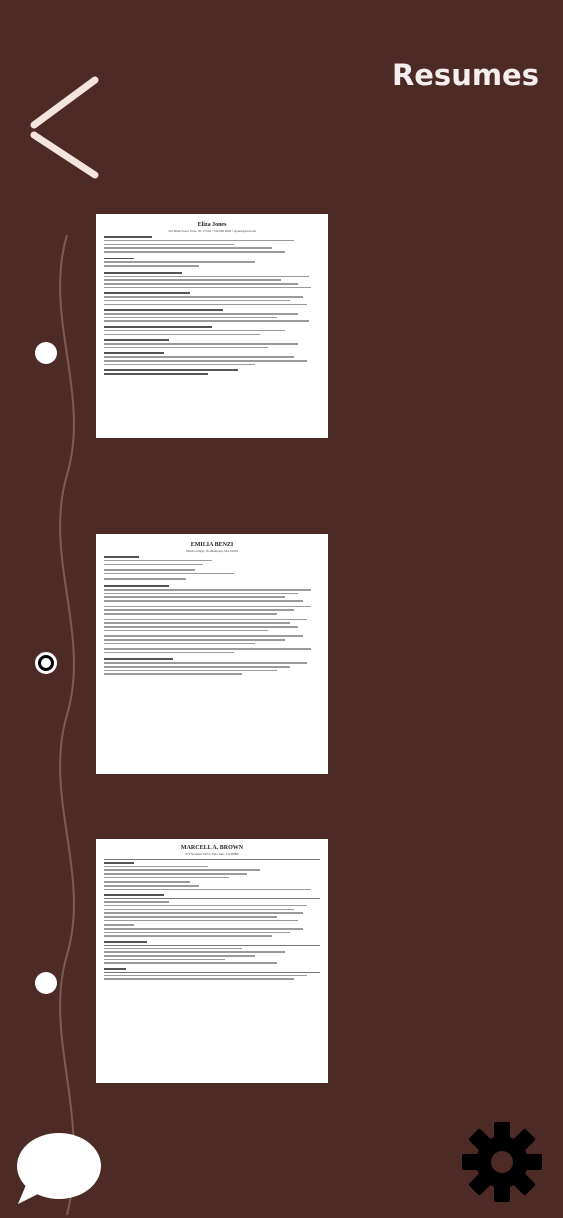 The image size is (563, 1218). I want to click on resume-2-contact: Smith College, Northampton, MA 01063, so click(212, 551).